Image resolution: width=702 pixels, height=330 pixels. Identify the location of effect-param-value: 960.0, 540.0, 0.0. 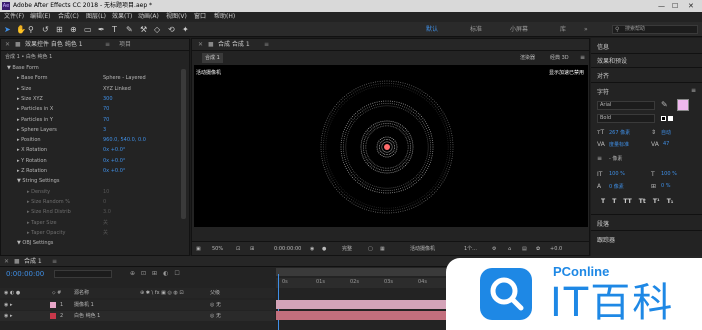
(124, 140).